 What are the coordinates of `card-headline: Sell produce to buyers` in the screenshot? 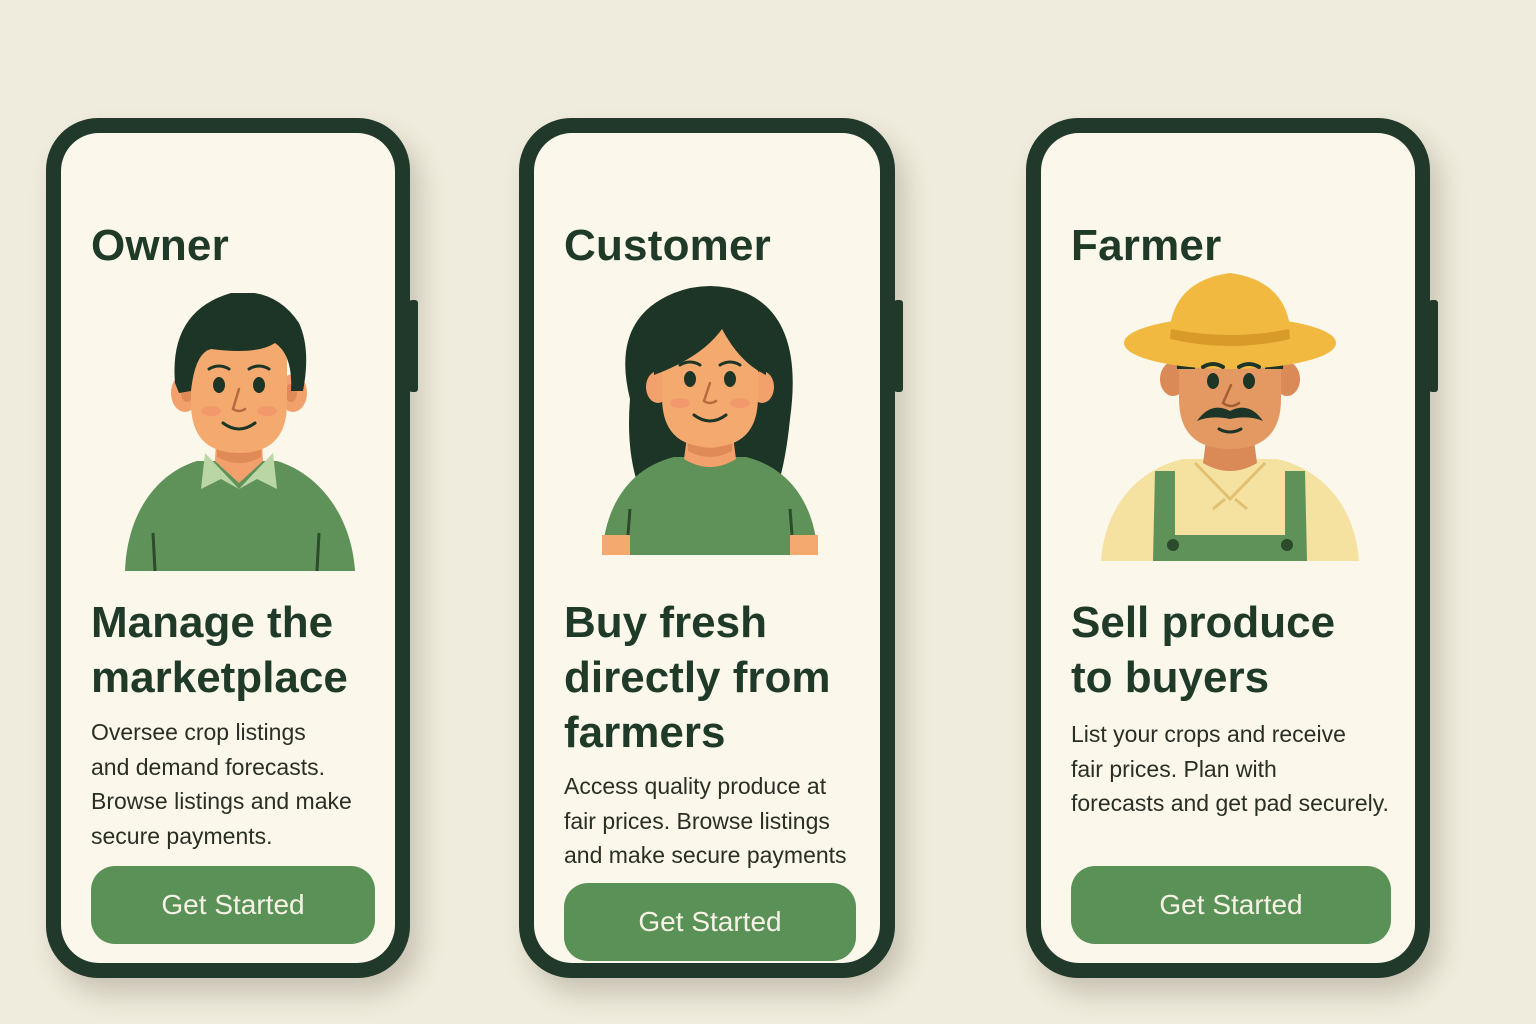 It's located at (1203, 650).